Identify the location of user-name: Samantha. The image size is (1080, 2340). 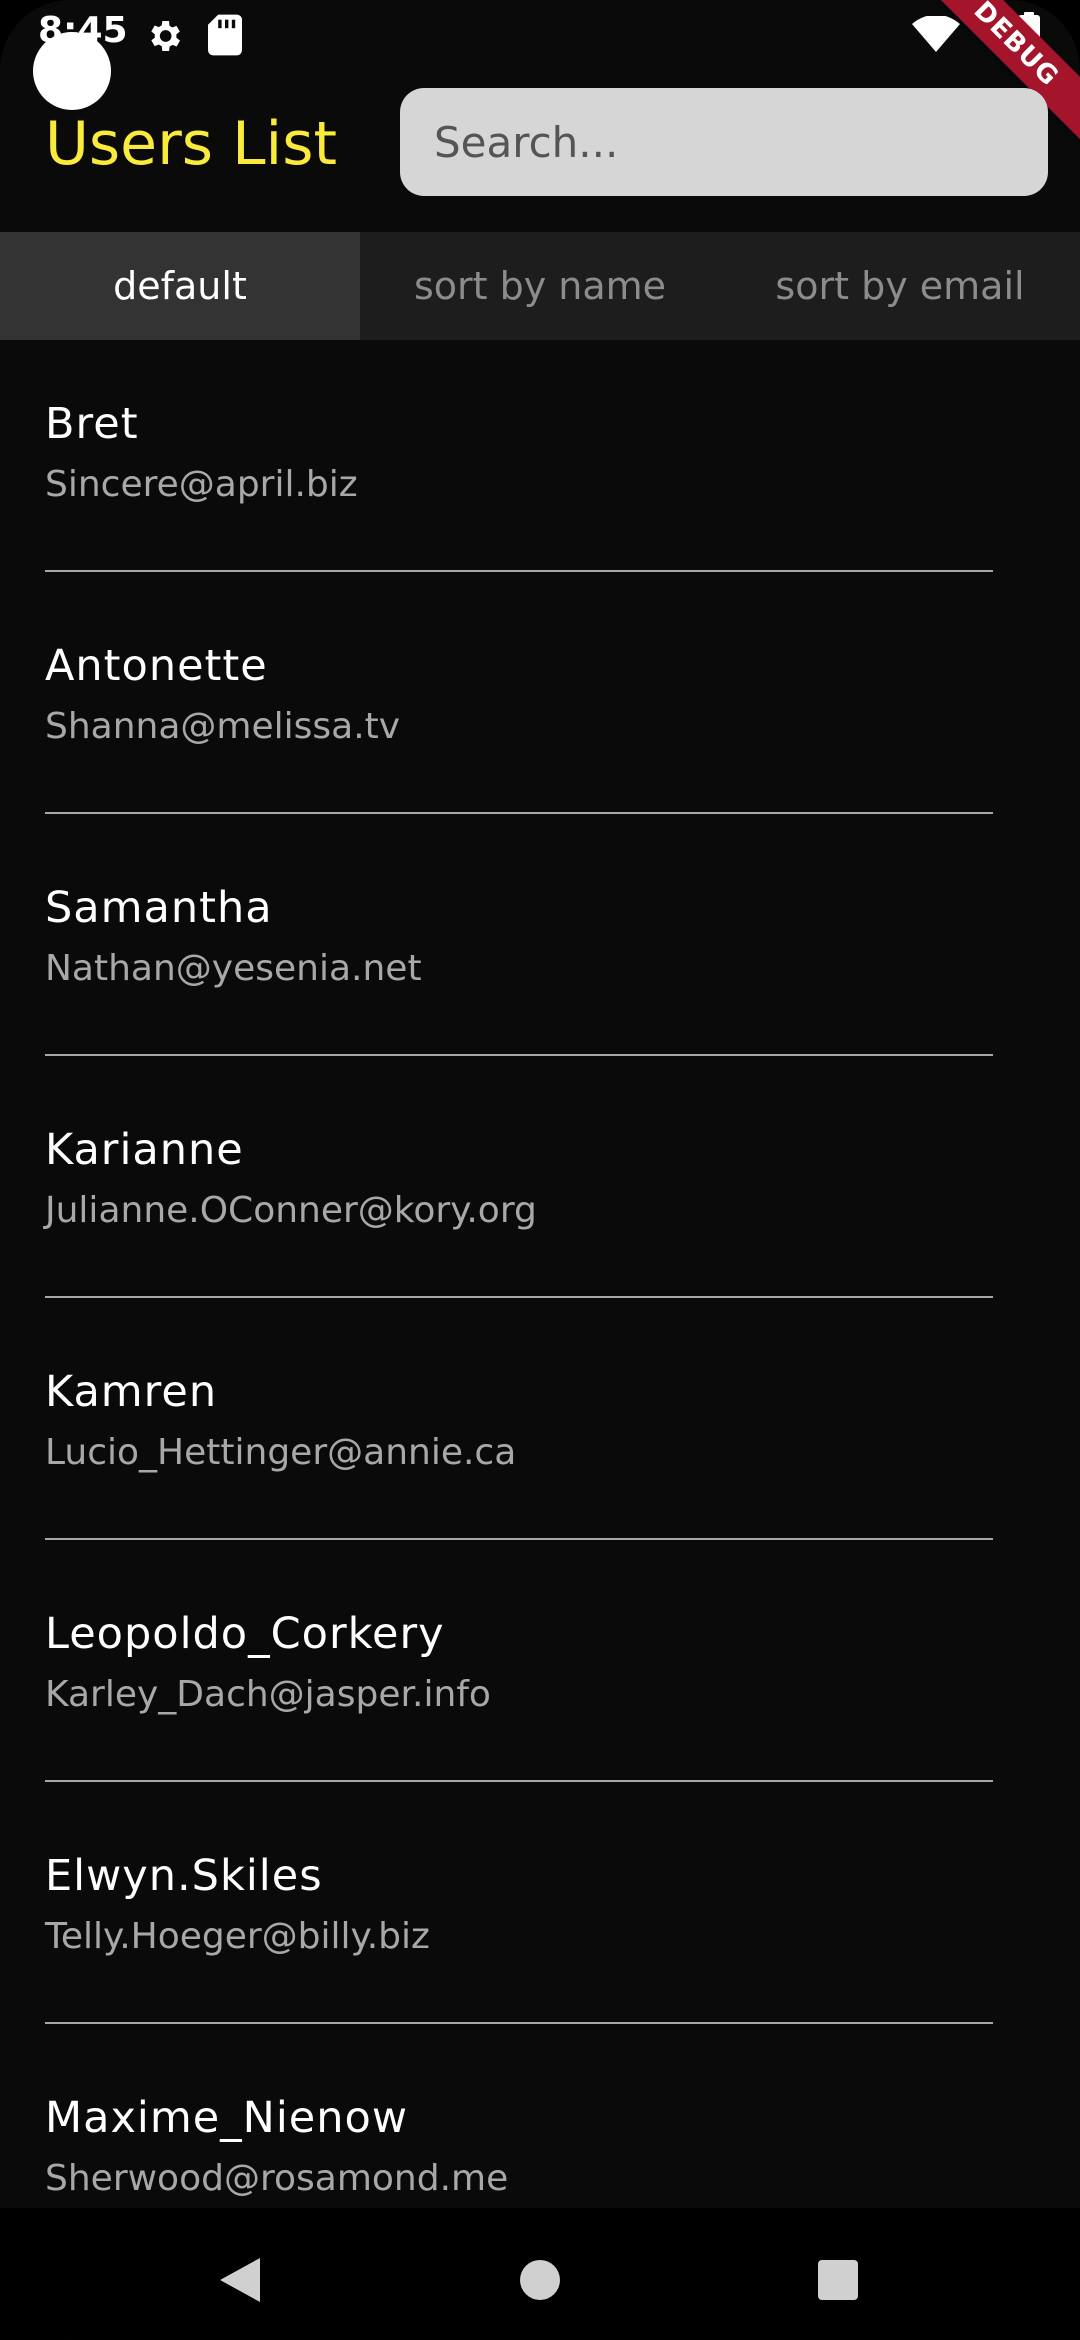
(159, 908).